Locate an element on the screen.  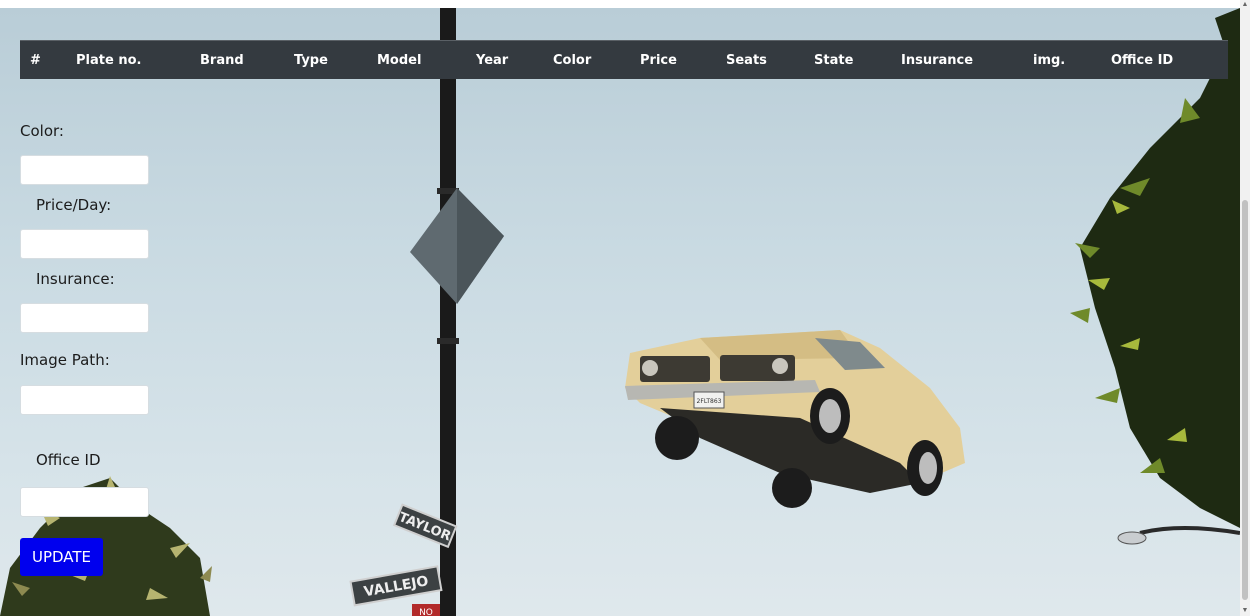
column-header-brand: Brand is located at coordinates (222, 60).